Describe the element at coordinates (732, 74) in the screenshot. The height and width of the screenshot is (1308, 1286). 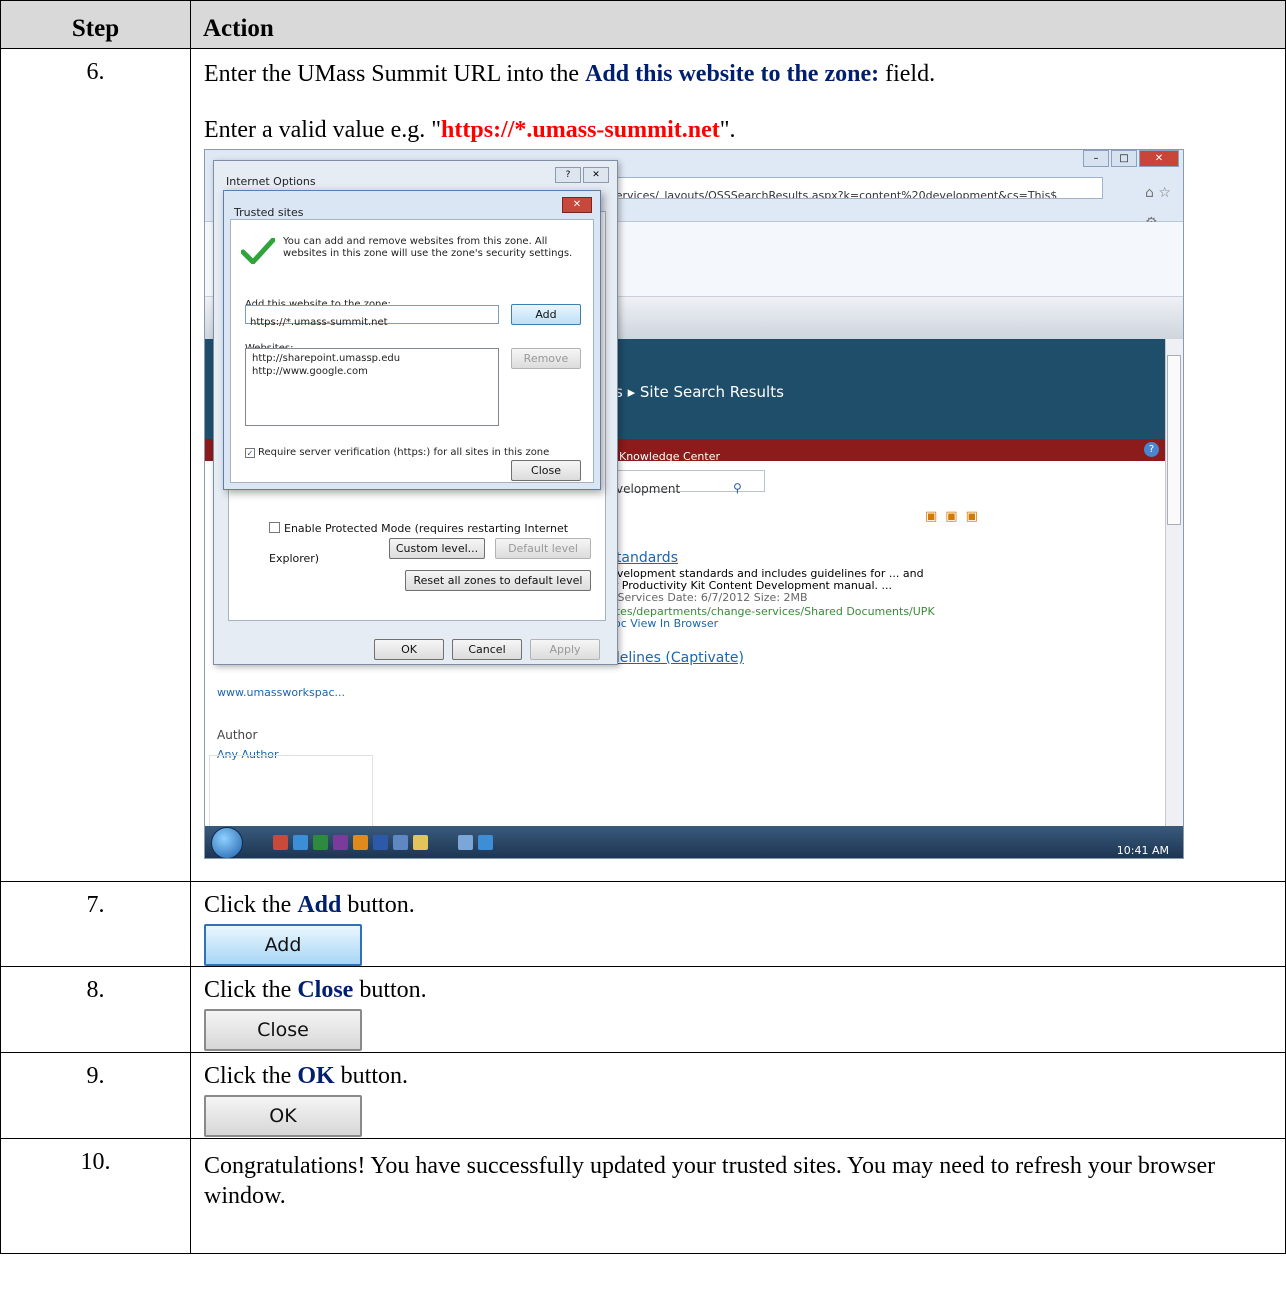
I see `field-name: Add this website to the zone:` at that location.